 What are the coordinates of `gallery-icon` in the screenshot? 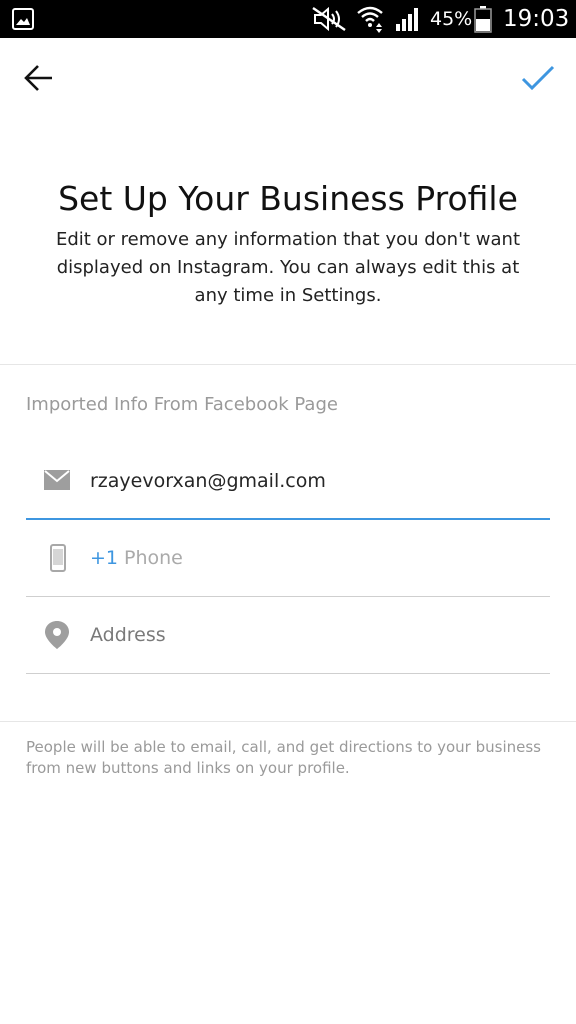 It's located at (23, 19).